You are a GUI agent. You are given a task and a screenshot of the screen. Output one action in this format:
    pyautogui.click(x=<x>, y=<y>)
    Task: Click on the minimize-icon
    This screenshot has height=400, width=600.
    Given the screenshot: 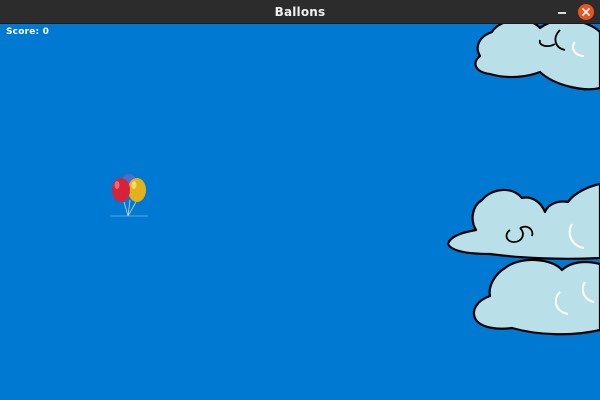 What is the action you would take?
    pyautogui.click(x=562, y=13)
    